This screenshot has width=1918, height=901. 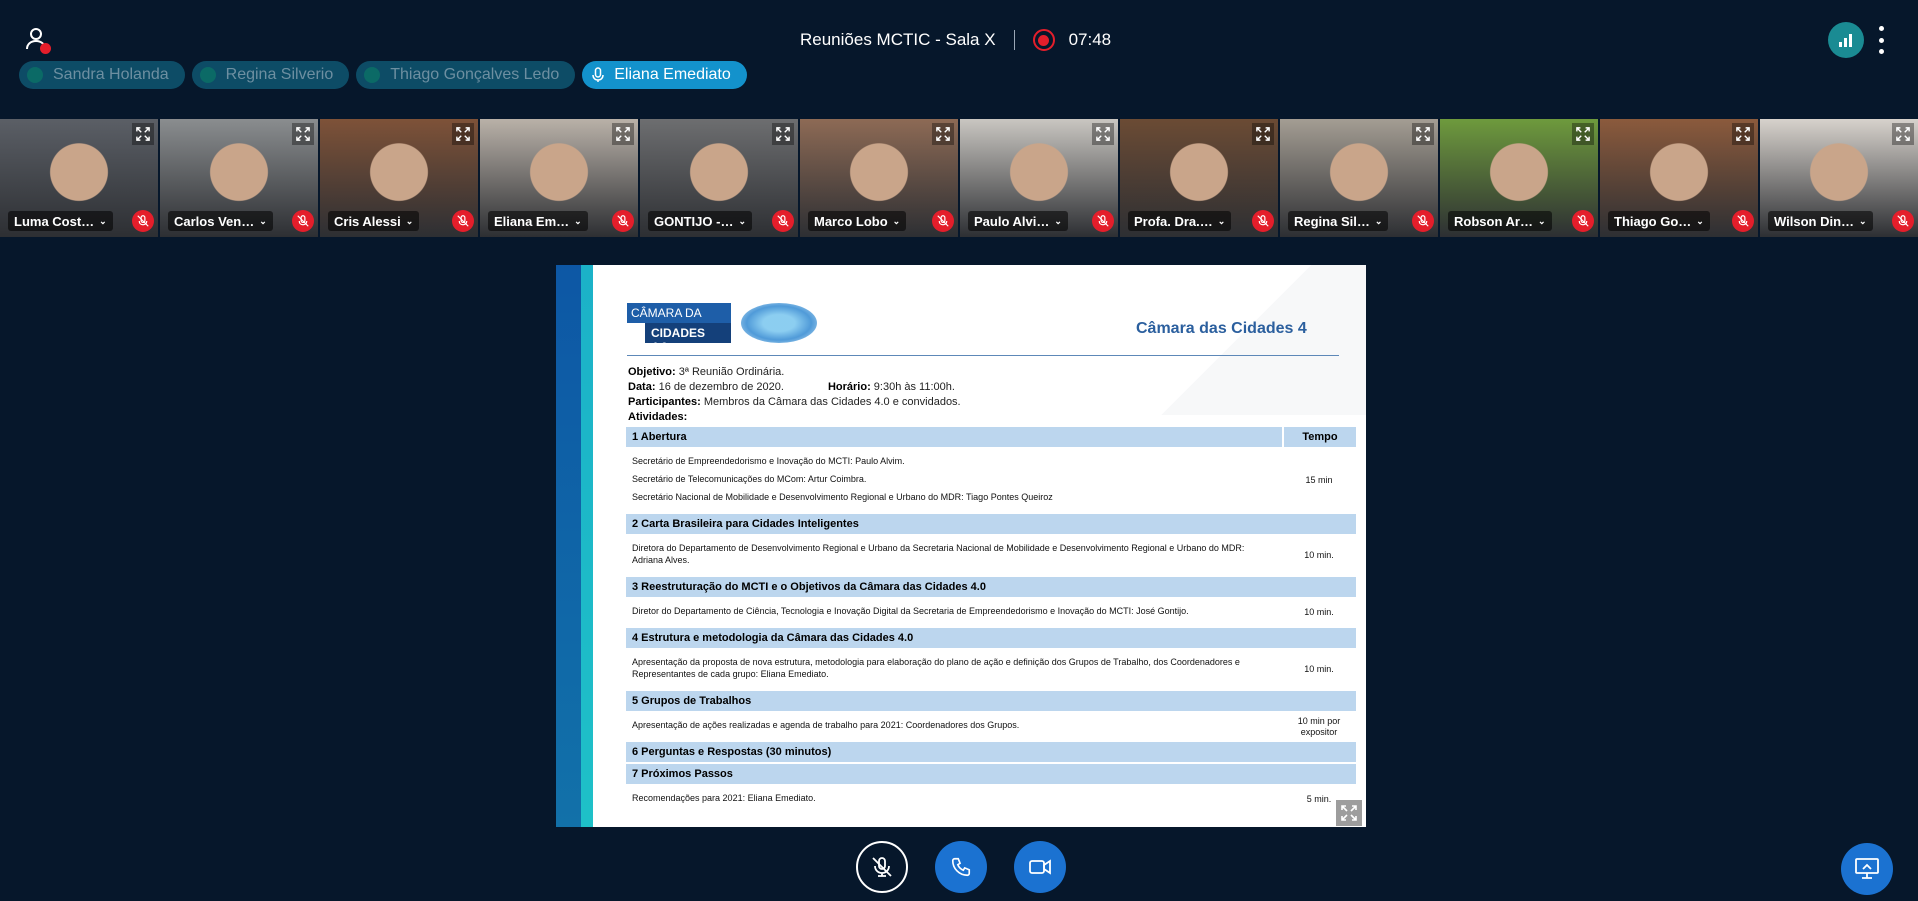 I want to click on speaker-chip: Eliana Emediato, so click(x=664, y=75).